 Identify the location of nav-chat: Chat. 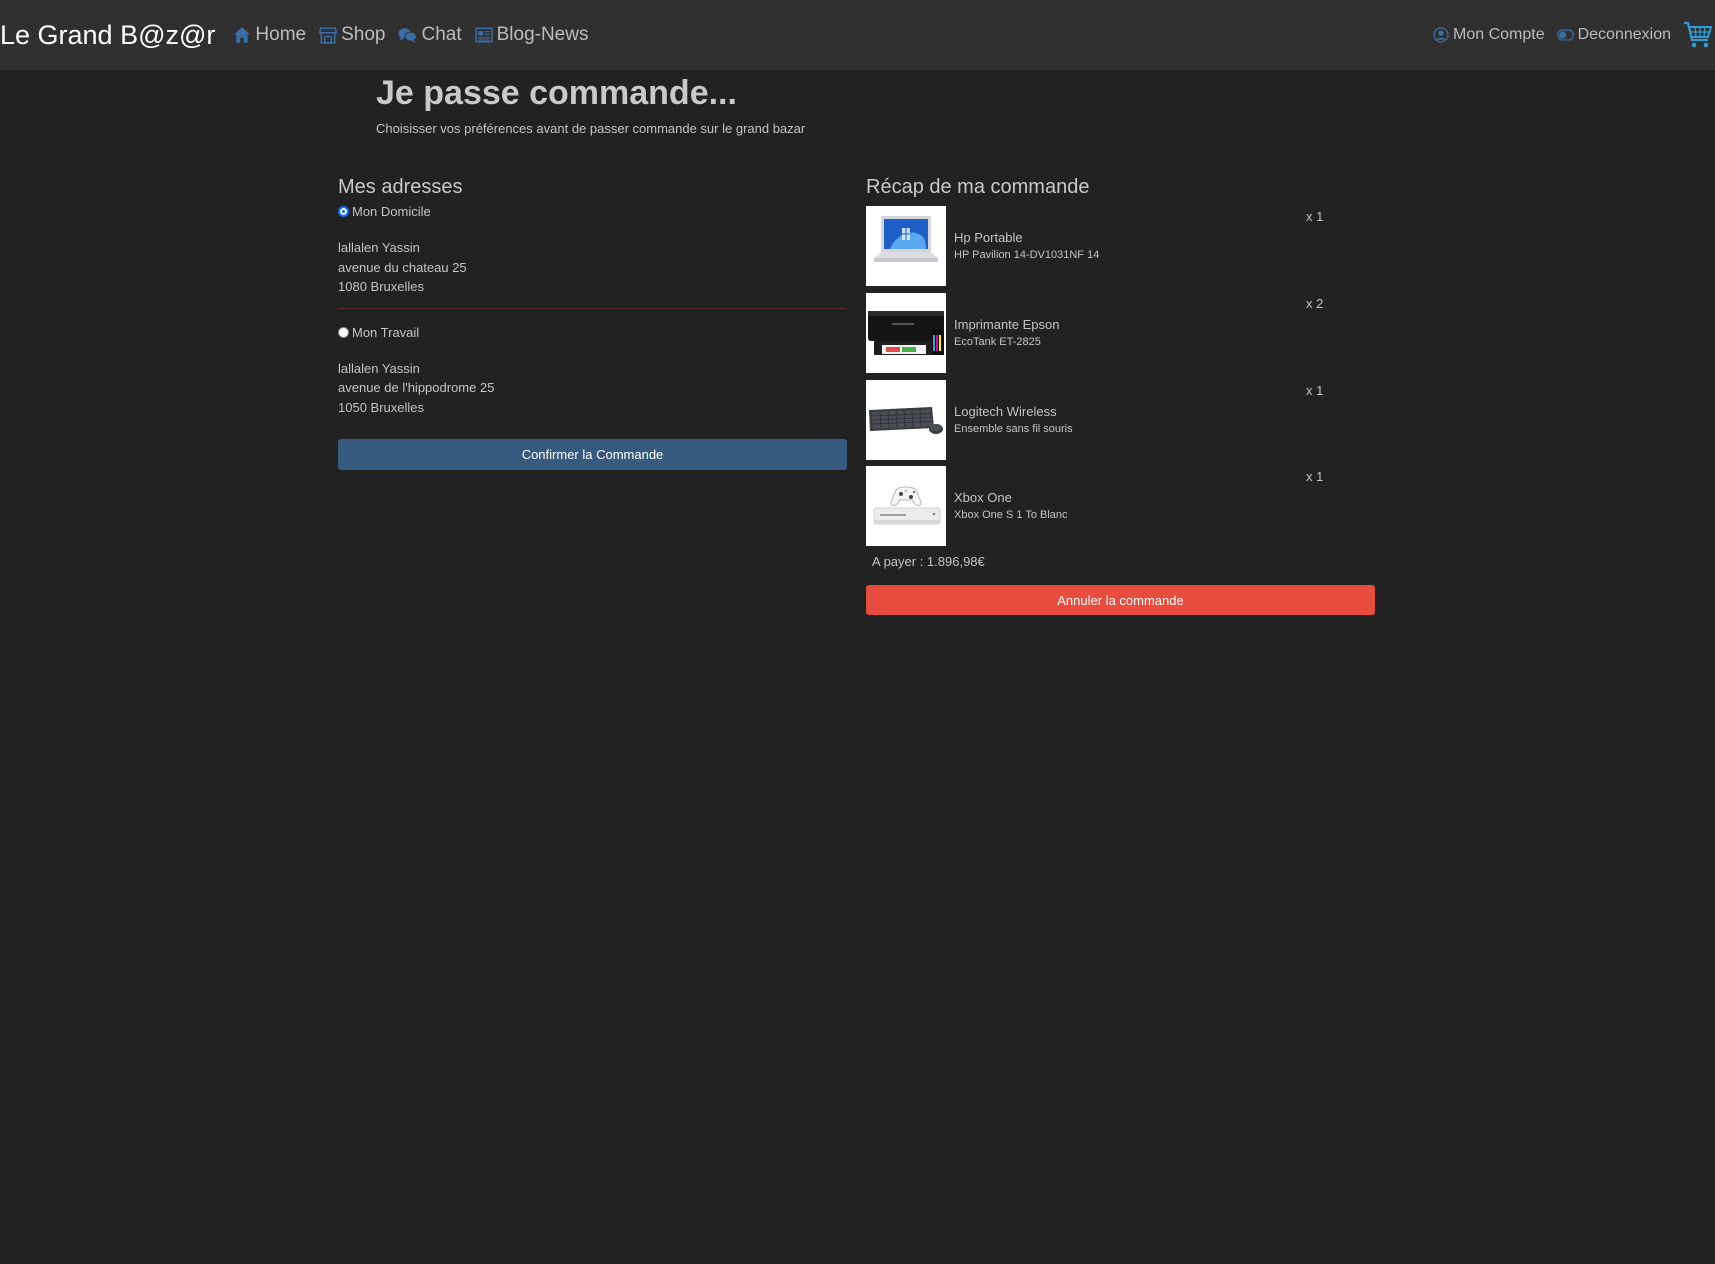
(430, 35).